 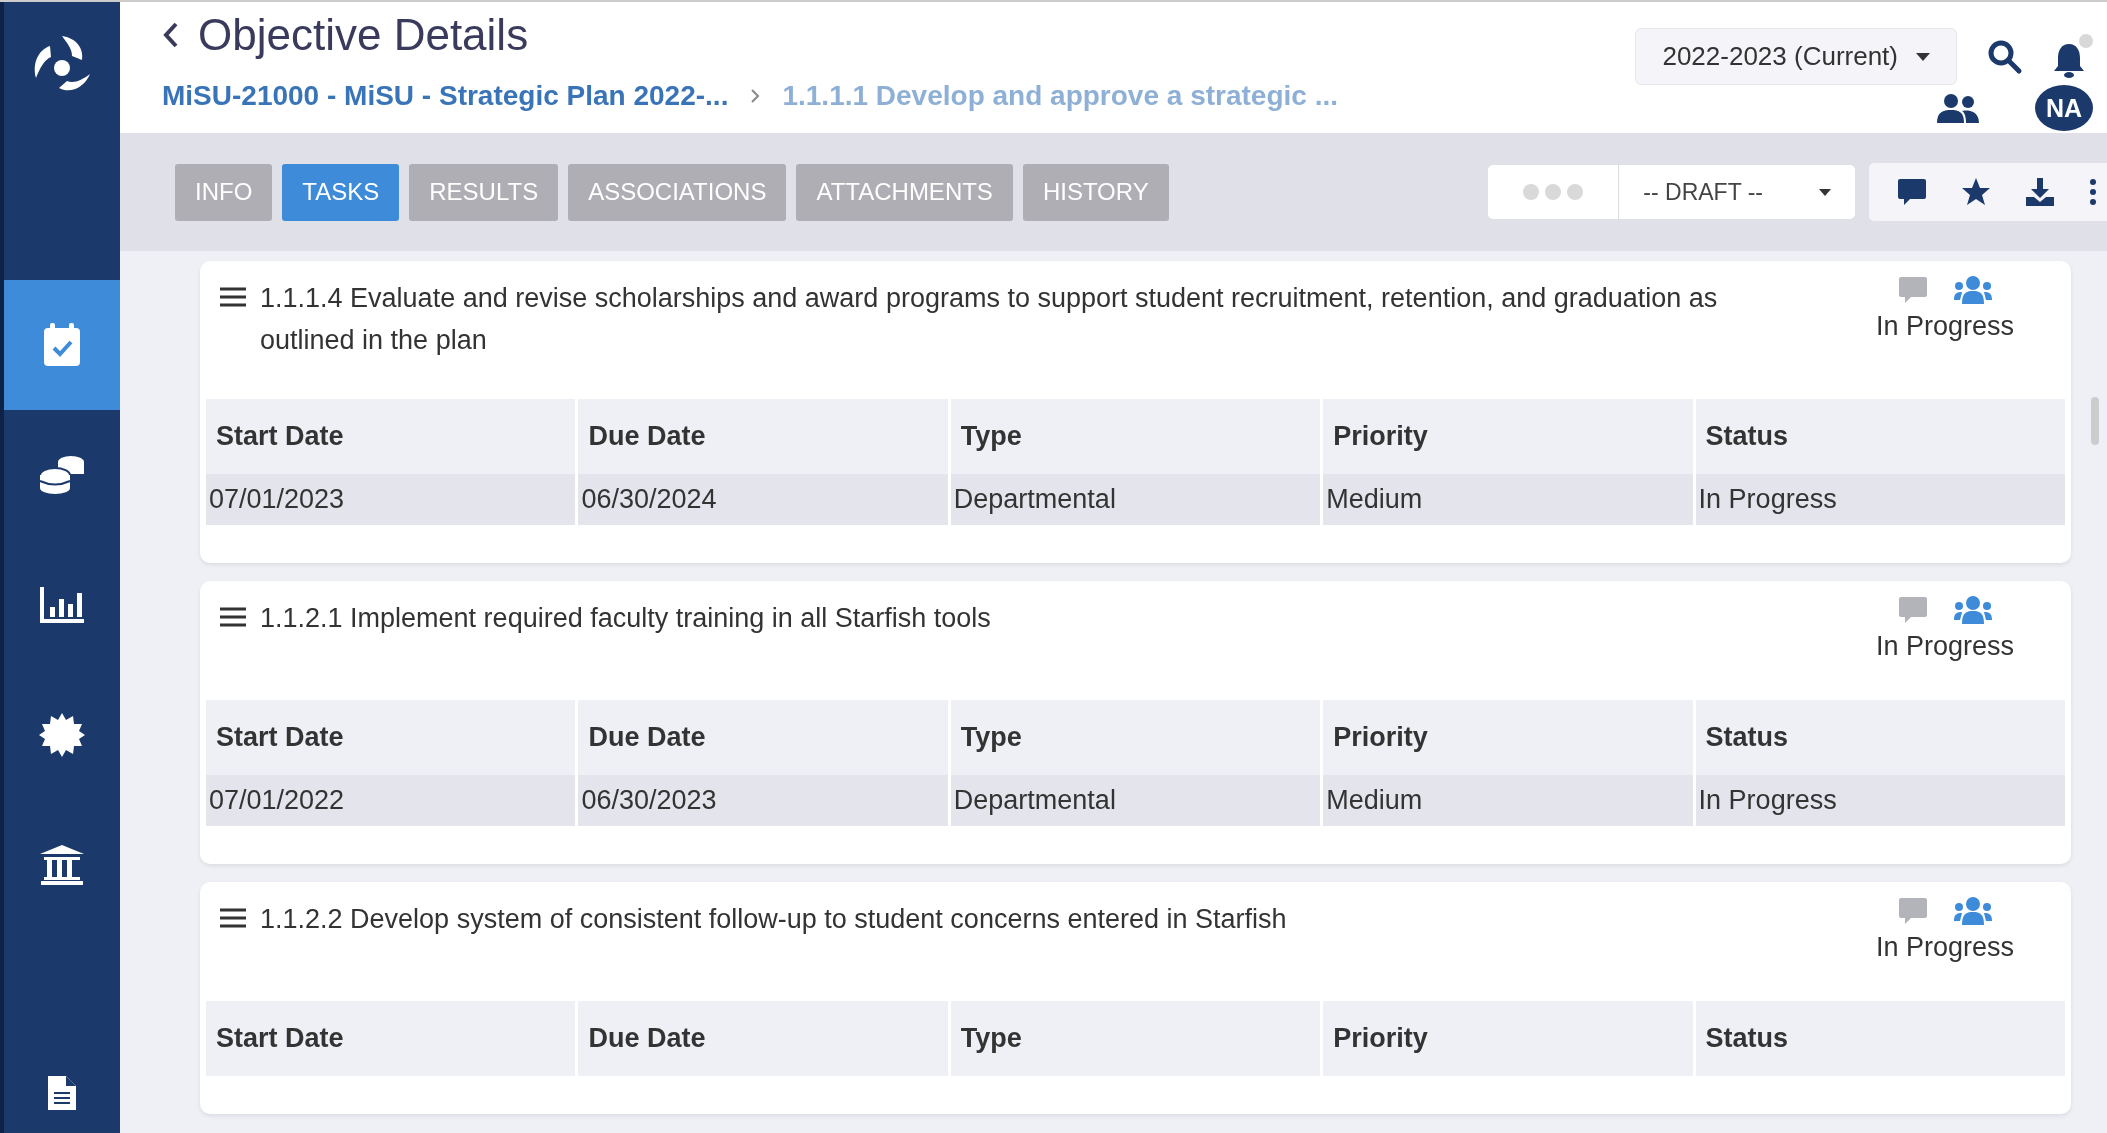 What do you see at coordinates (763, 800) in the screenshot?
I see `table-cell: 06/30/2023` at bounding box center [763, 800].